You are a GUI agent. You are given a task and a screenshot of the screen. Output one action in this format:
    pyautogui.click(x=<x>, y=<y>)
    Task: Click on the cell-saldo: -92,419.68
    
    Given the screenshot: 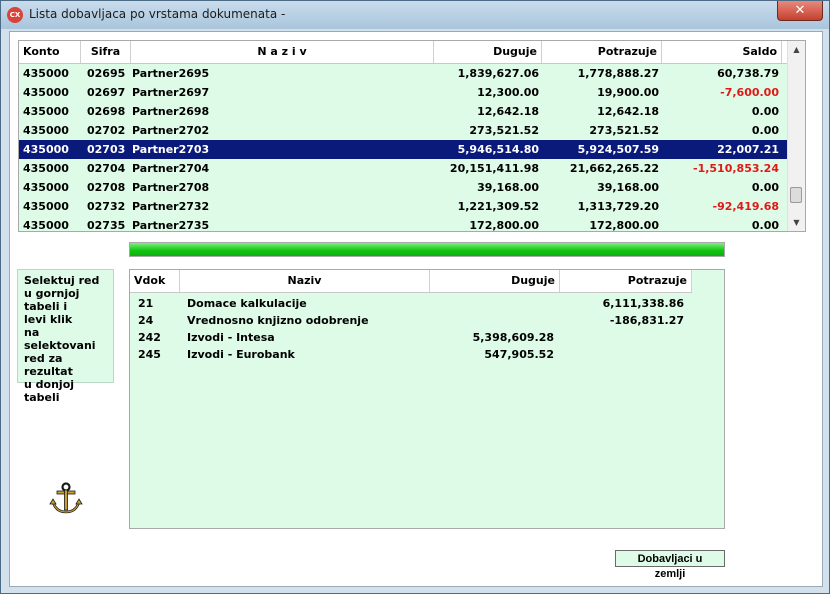 What is the action you would take?
    pyautogui.click(x=746, y=206)
    